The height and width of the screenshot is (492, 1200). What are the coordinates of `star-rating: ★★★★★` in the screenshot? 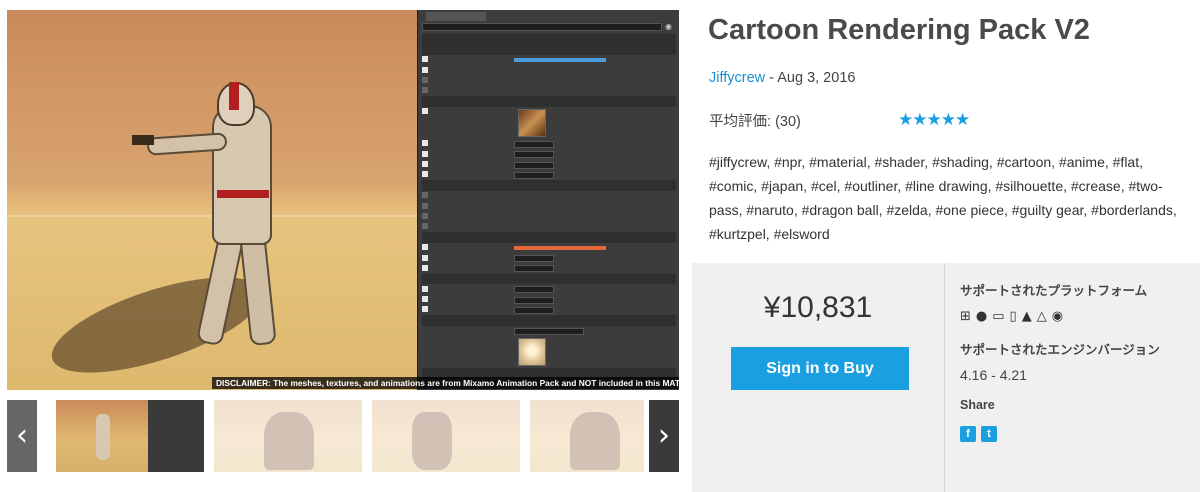 It's located at (934, 119).